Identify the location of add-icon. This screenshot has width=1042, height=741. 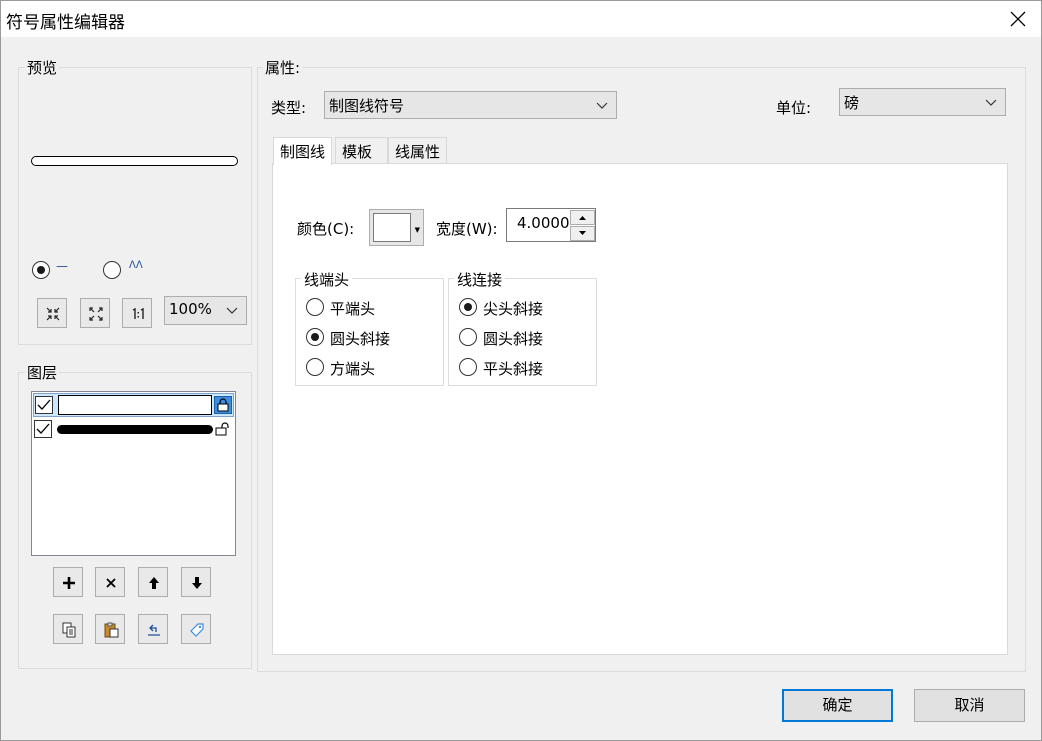
(69, 583).